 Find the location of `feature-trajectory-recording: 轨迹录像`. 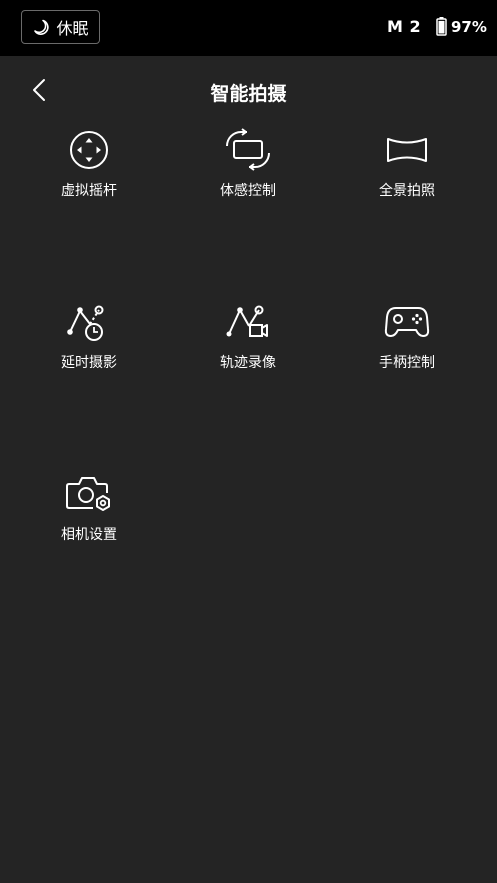

feature-trajectory-recording: 轨迹录像 is located at coordinates (248, 360).